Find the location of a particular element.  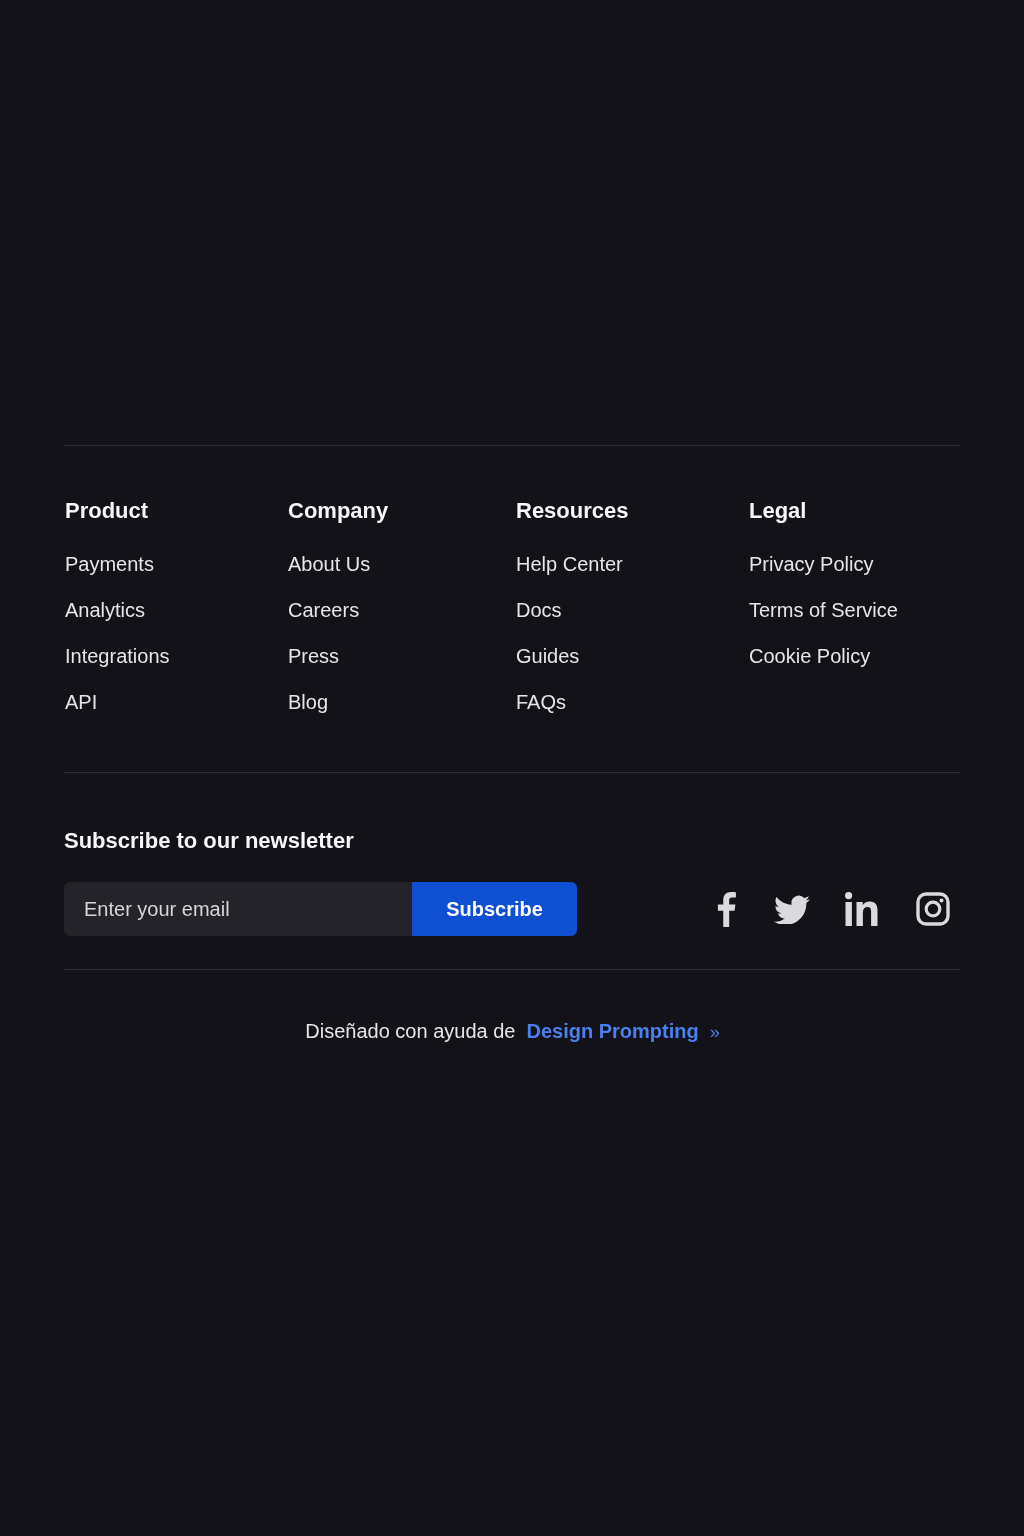

column-heading: Resources is located at coordinates (573, 511).